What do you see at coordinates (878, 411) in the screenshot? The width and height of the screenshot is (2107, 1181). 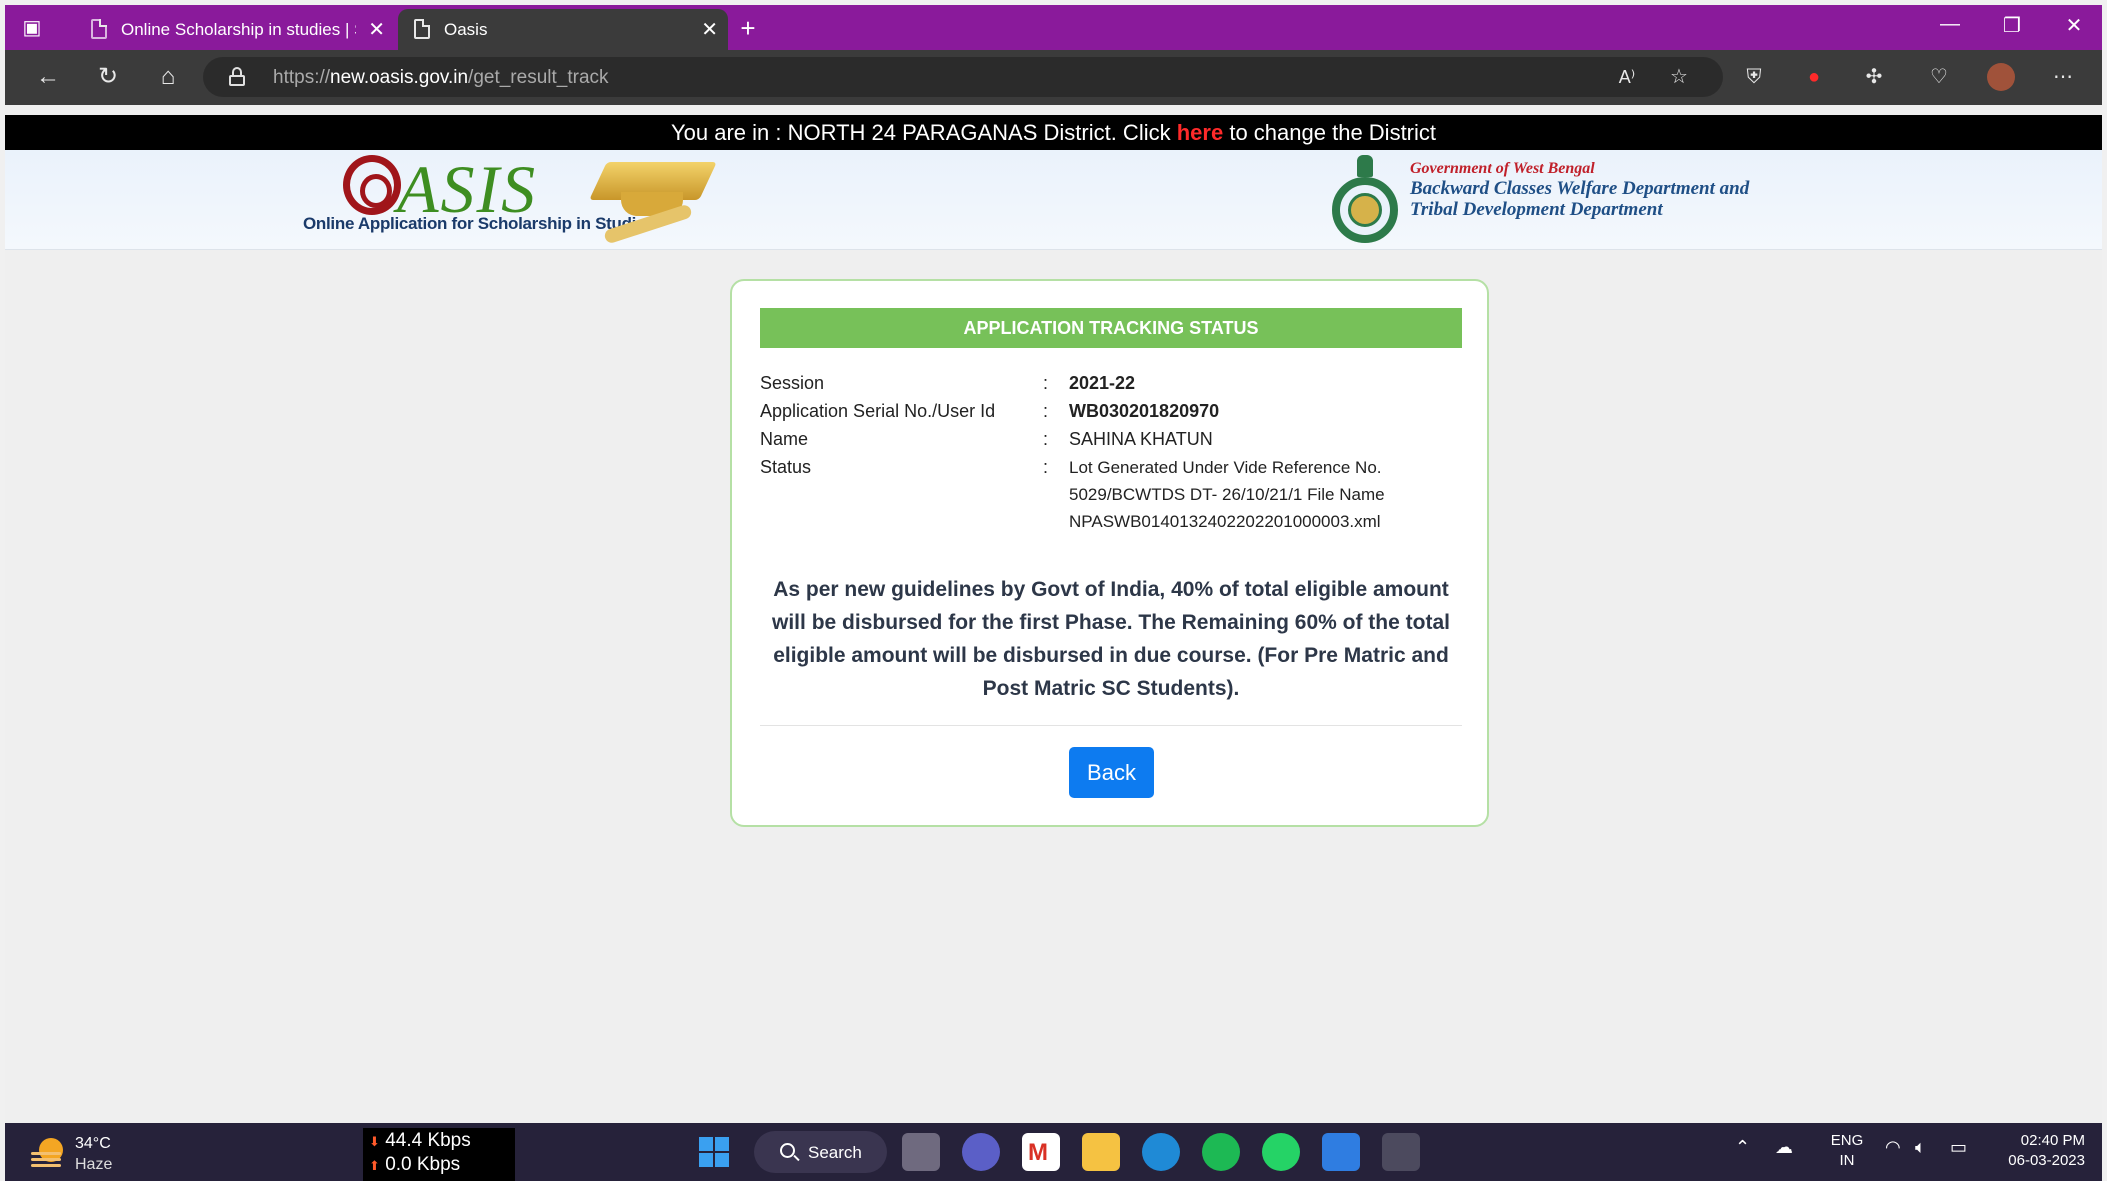 I see `row-label: Application Serial No./User Id` at bounding box center [878, 411].